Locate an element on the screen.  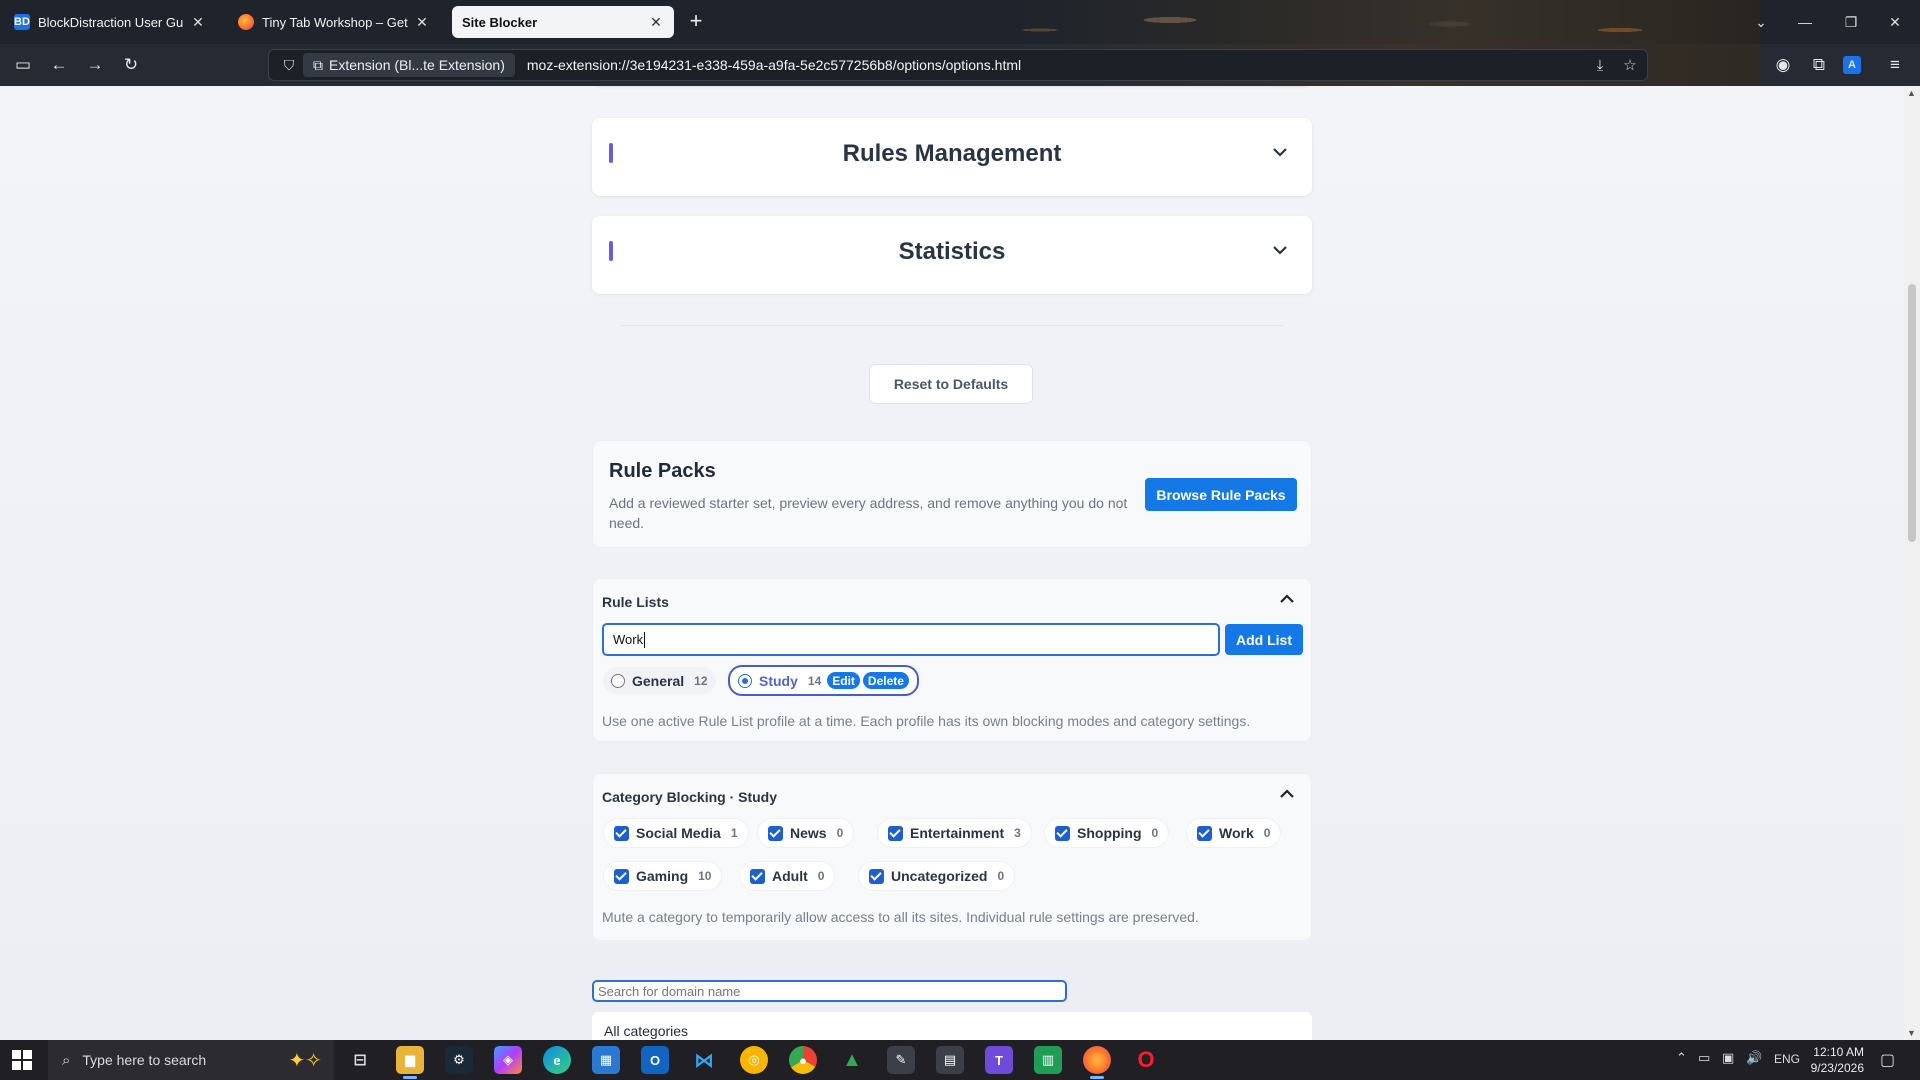
category-social-media: Social Media 1 is located at coordinates (676, 833).